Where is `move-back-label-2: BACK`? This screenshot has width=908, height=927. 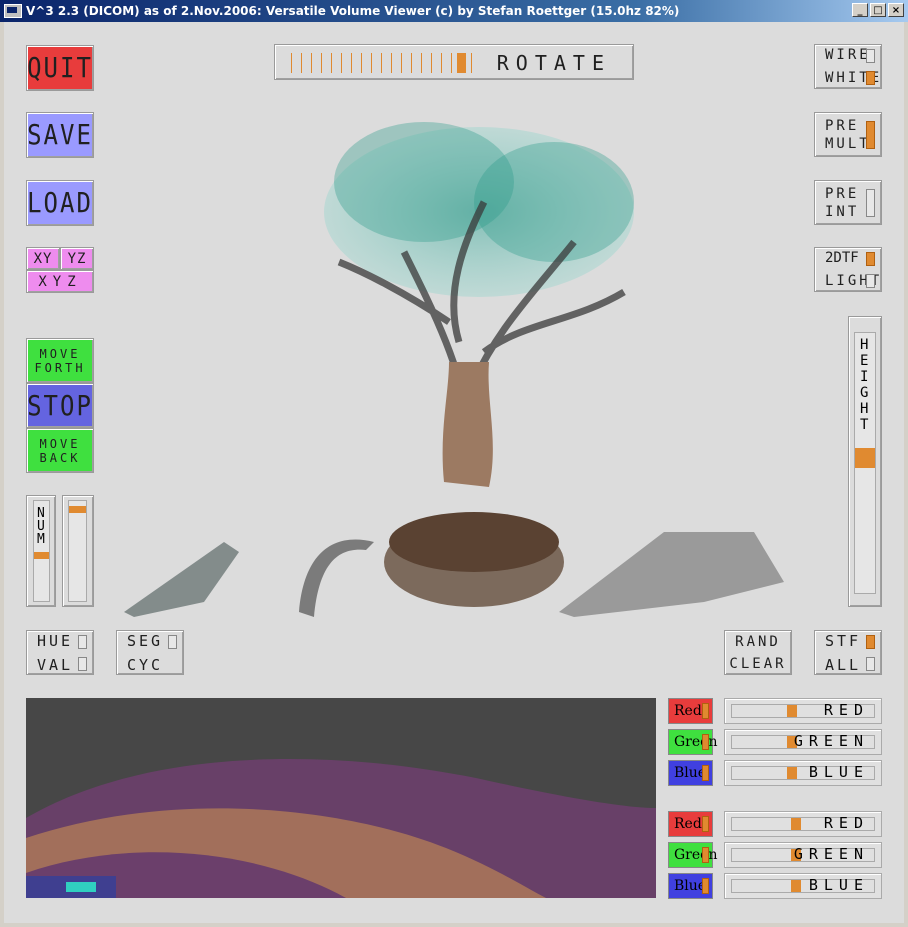
move-back-label-2: BACK is located at coordinates (60, 457).